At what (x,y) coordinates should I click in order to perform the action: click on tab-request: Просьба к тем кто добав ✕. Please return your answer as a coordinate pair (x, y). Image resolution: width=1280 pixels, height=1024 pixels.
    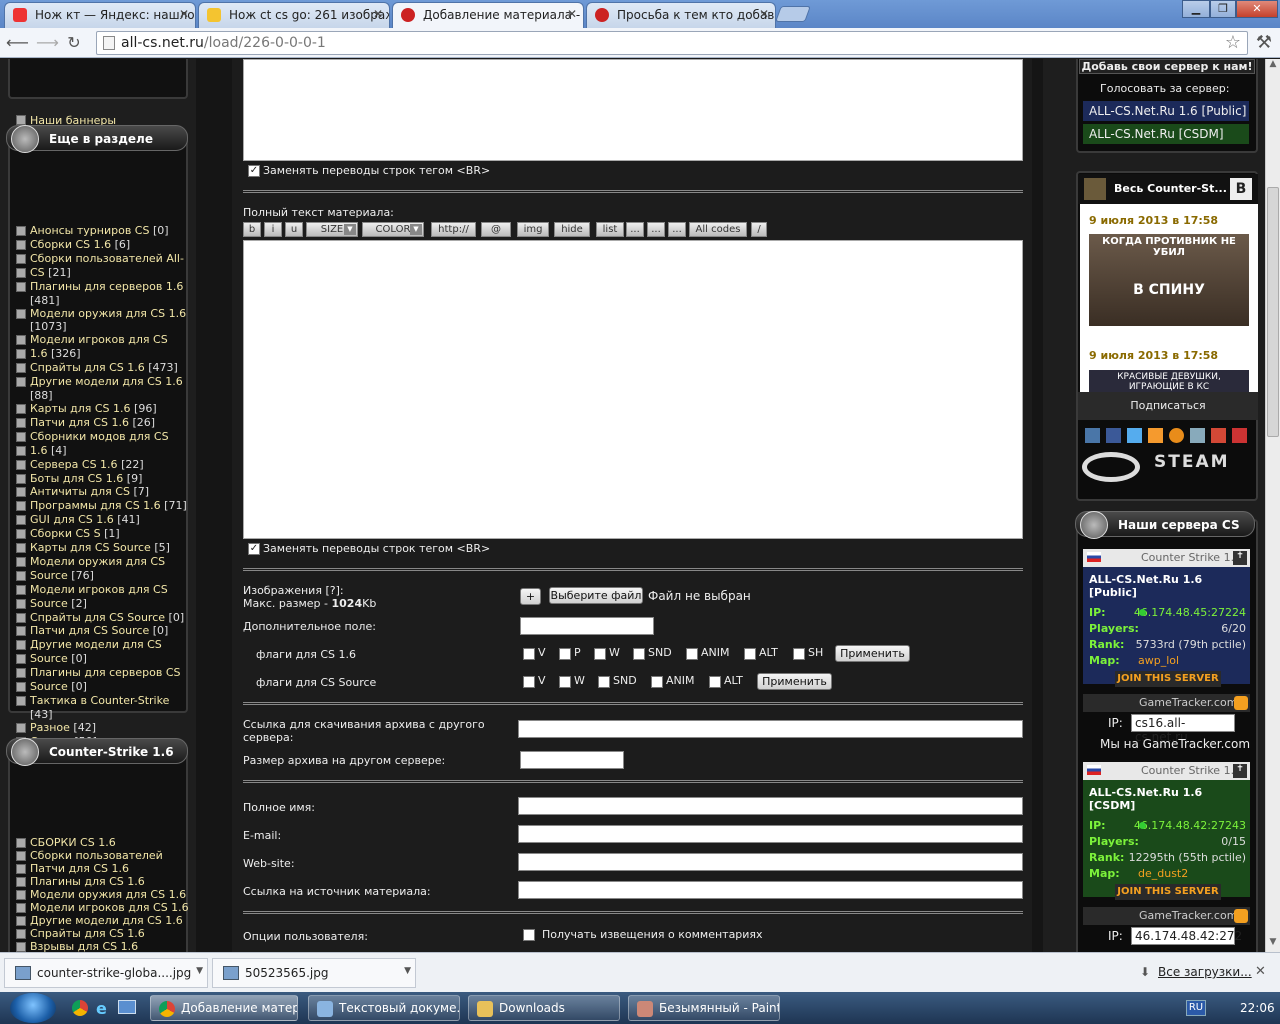
    Looking at the image, I should click on (681, 15).